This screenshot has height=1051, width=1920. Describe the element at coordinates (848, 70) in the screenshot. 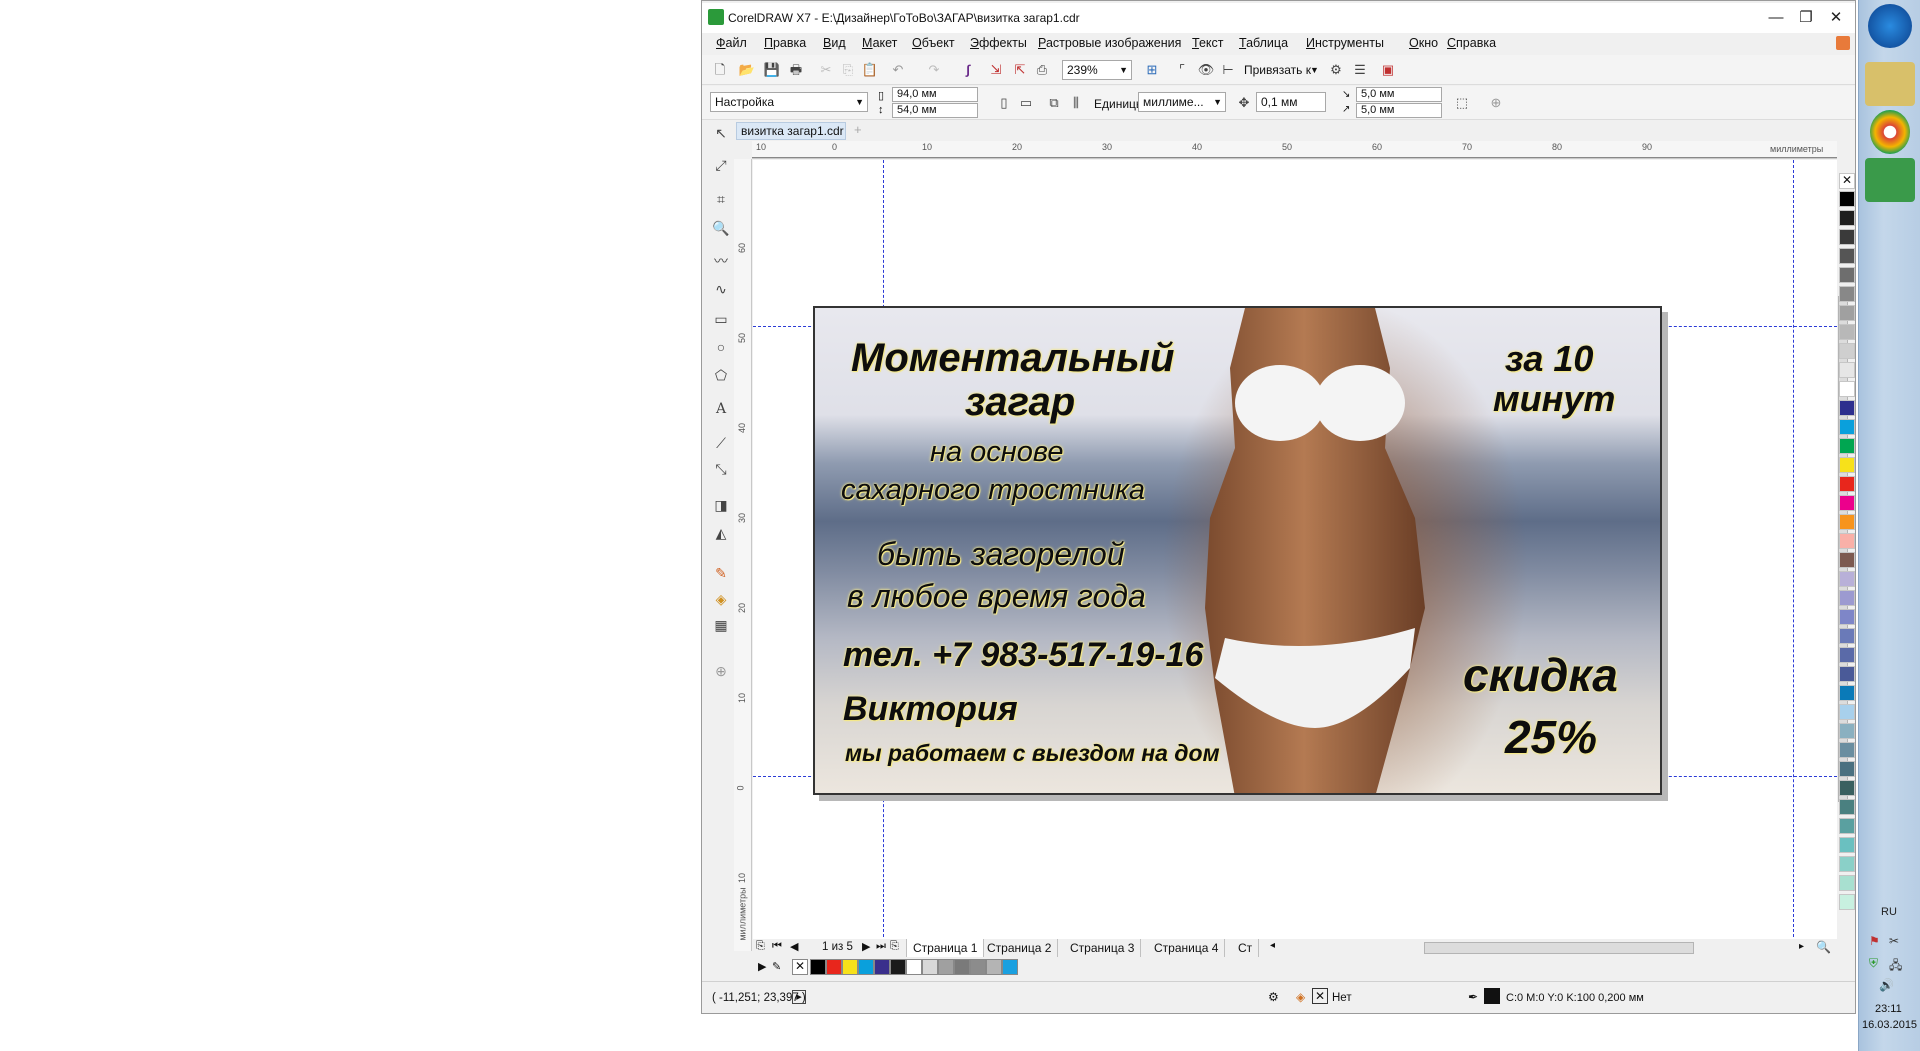

I see `copy-icon: ⎘` at that location.